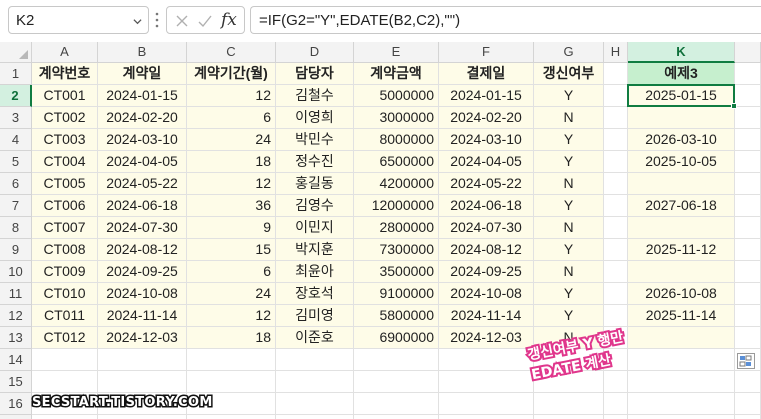 The image size is (761, 419). What do you see at coordinates (616, 272) in the screenshot?
I see `cell-h10` at bounding box center [616, 272].